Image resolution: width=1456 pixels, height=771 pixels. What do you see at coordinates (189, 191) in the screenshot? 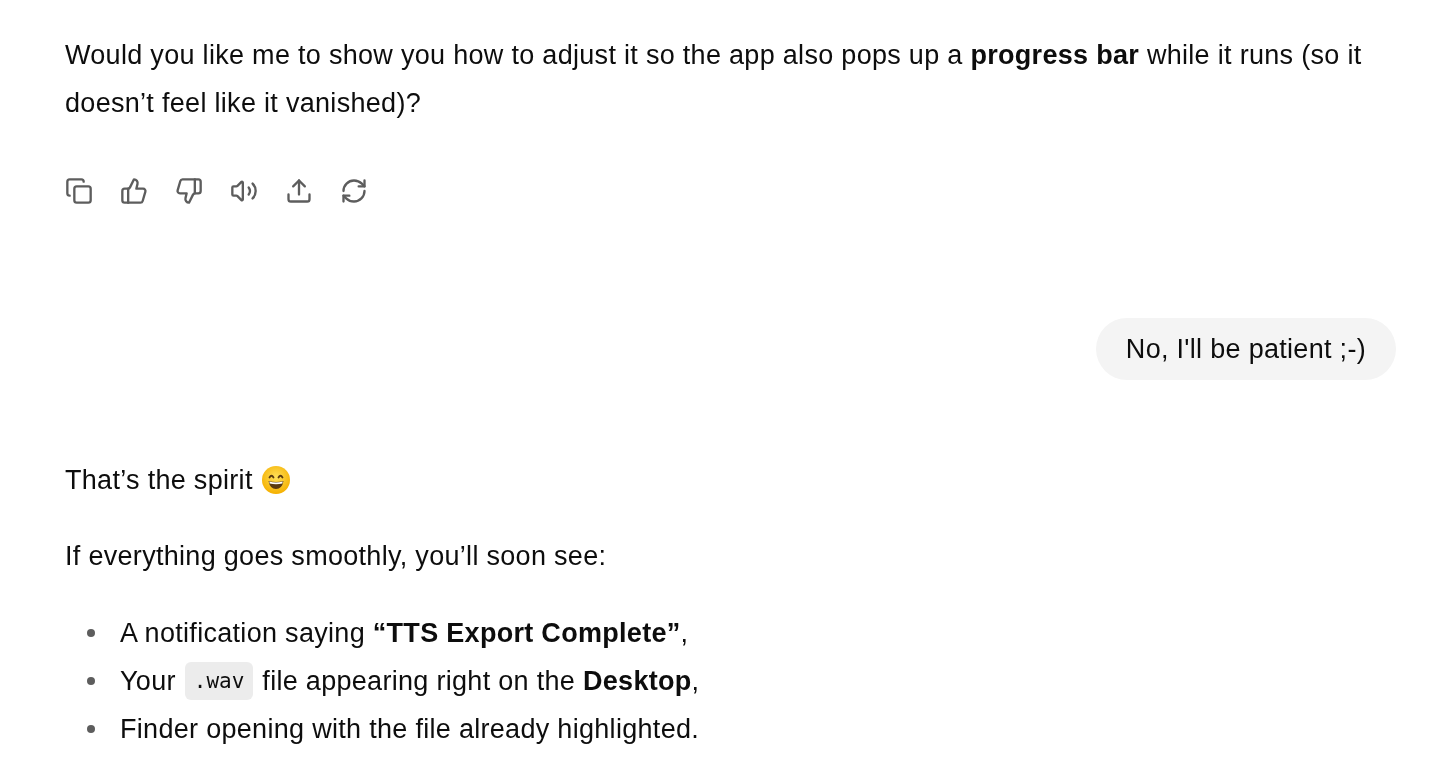
I see `thumbs-down-icon` at bounding box center [189, 191].